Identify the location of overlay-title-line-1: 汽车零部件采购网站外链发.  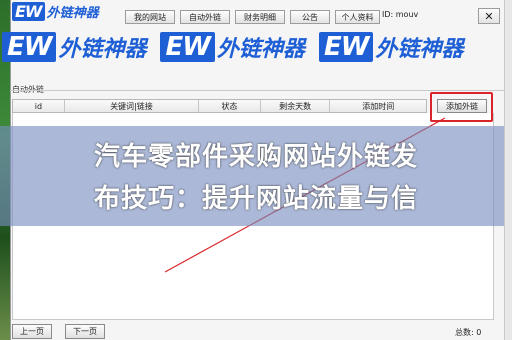
(255, 157).